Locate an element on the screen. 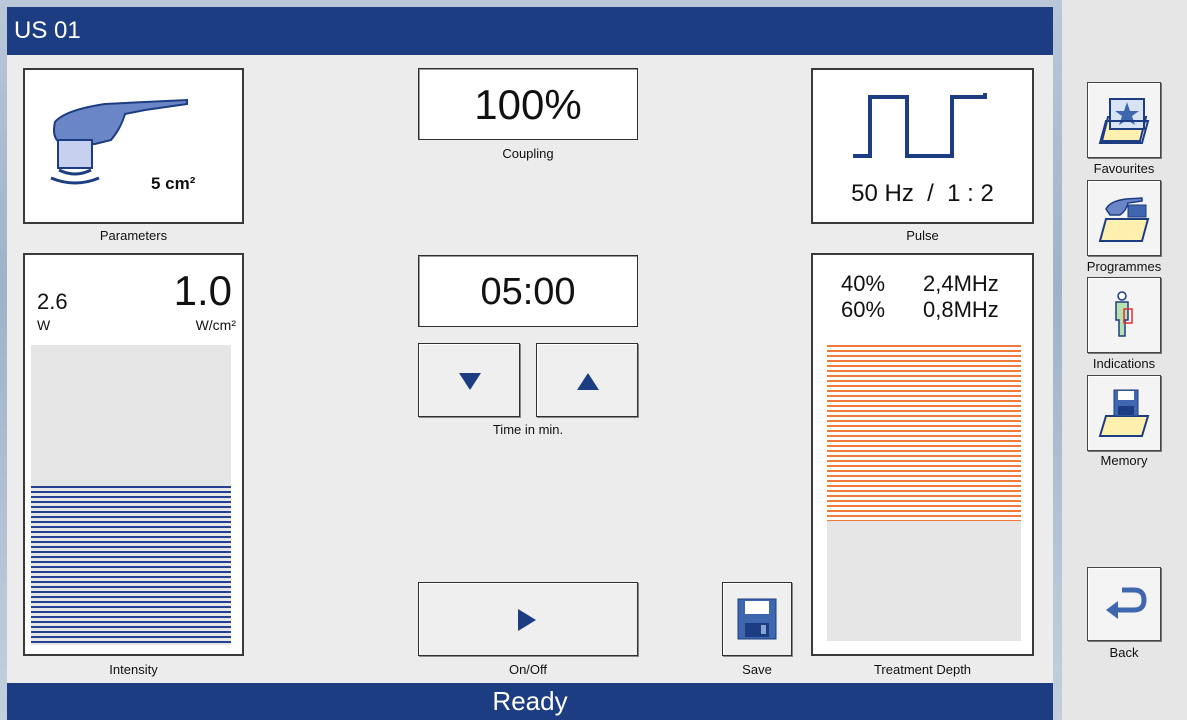 This screenshot has height=720, width=1187. window-title: US 01 is located at coordinates (530, 31).